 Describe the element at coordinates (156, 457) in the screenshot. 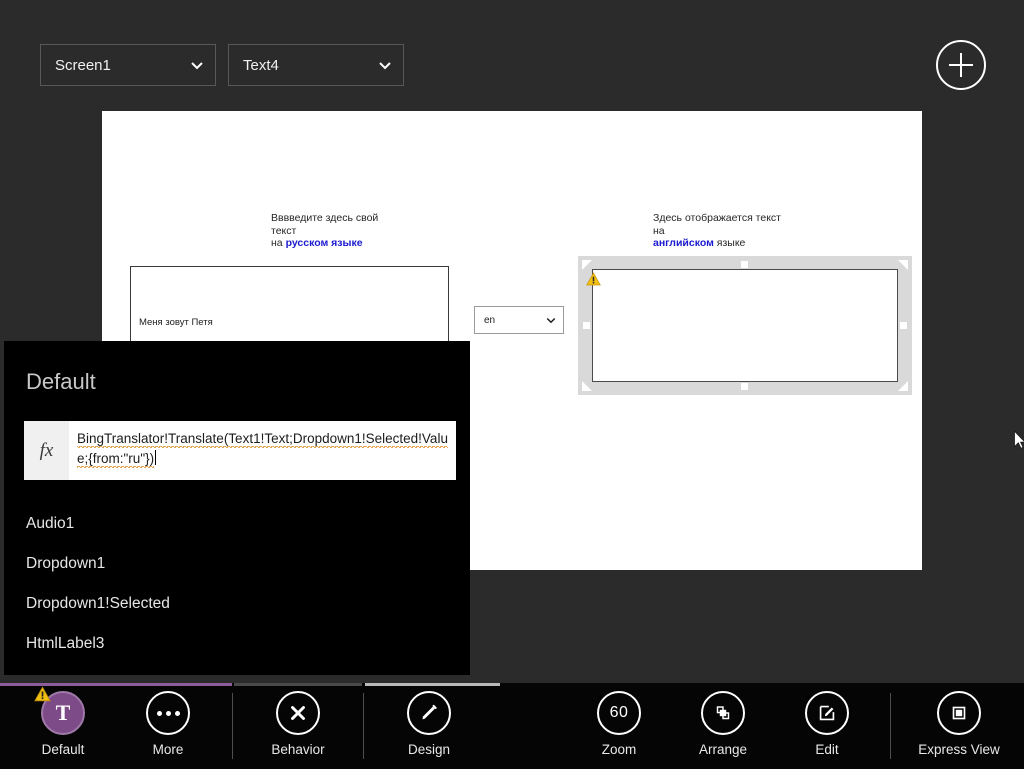

I see `text-cursor` at that location.